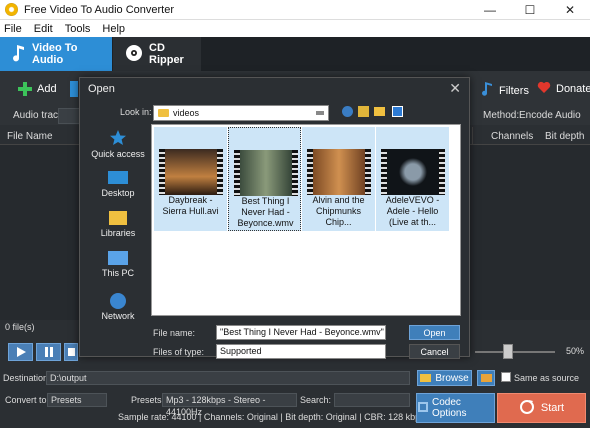 This screenshot has height=428, width=590. I want to click on place-network: Network, so click(118, 307).